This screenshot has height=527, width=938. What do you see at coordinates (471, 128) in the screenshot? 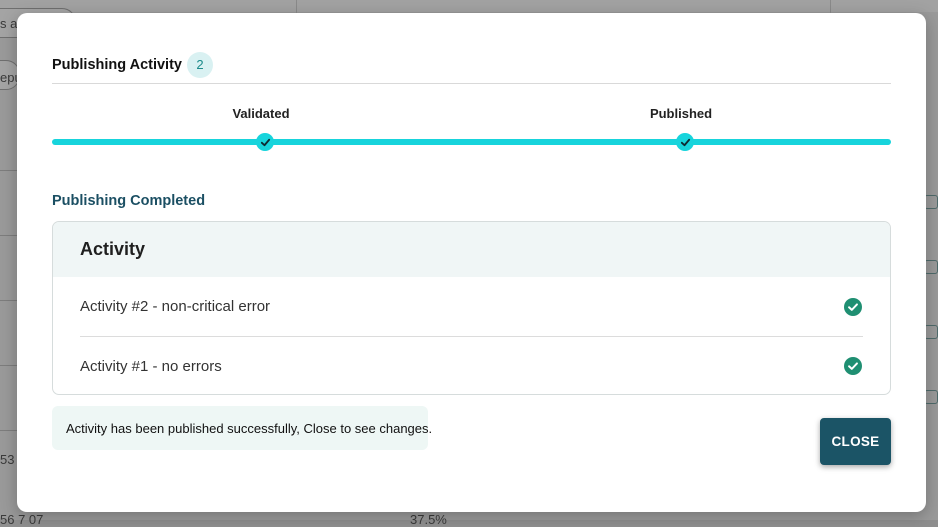
I see `publishing-progress-stepper: Validated Published` at bounding box center [471, 128].